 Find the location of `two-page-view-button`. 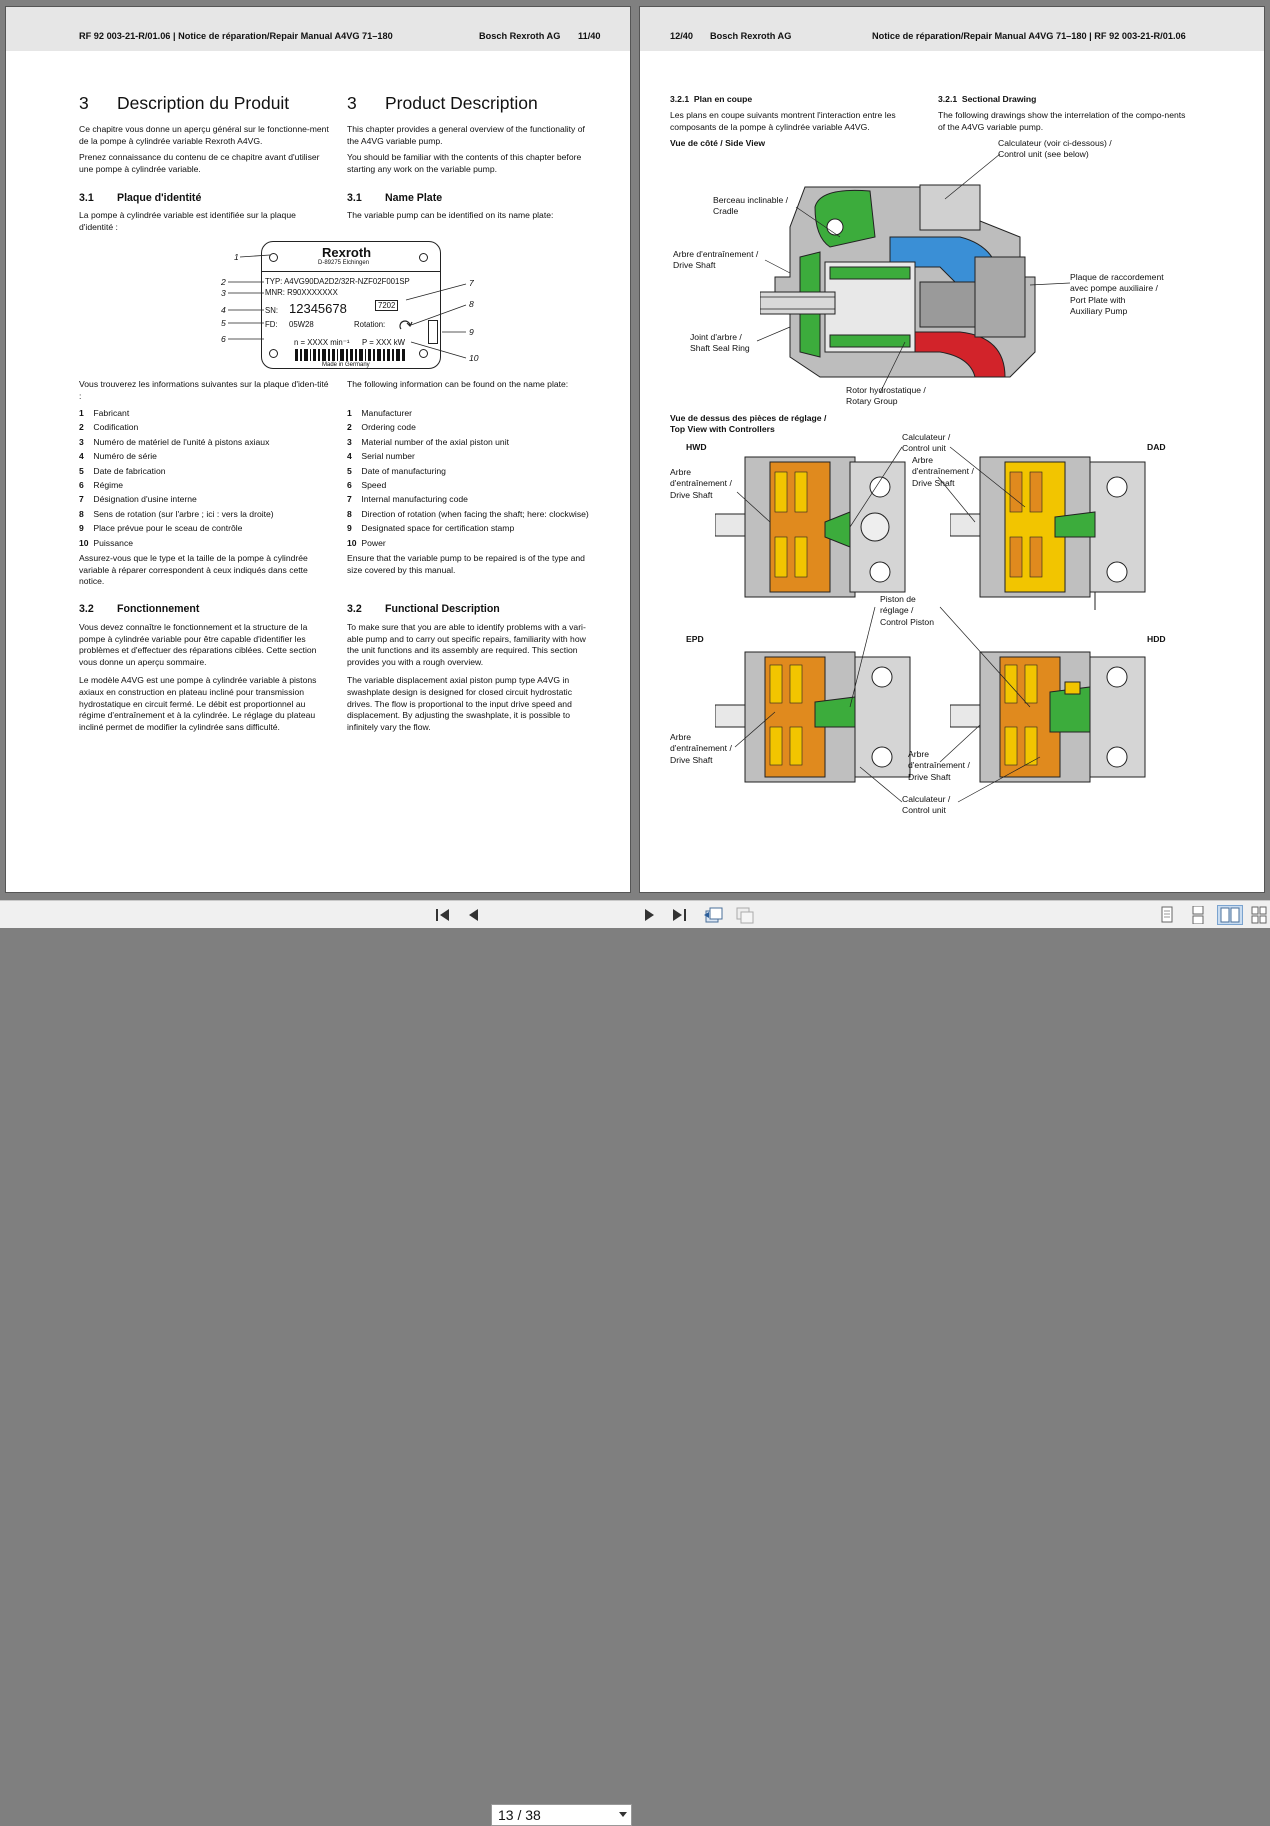

two-page-view-button is located at coordinates (1230, 915).